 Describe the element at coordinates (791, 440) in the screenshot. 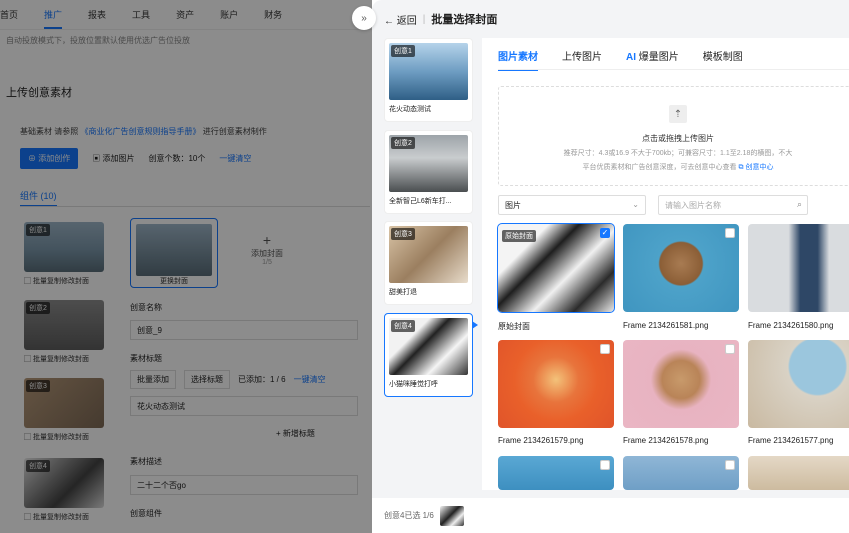

I see `grid-caption-6: Frame 2134261577.png` at that location.